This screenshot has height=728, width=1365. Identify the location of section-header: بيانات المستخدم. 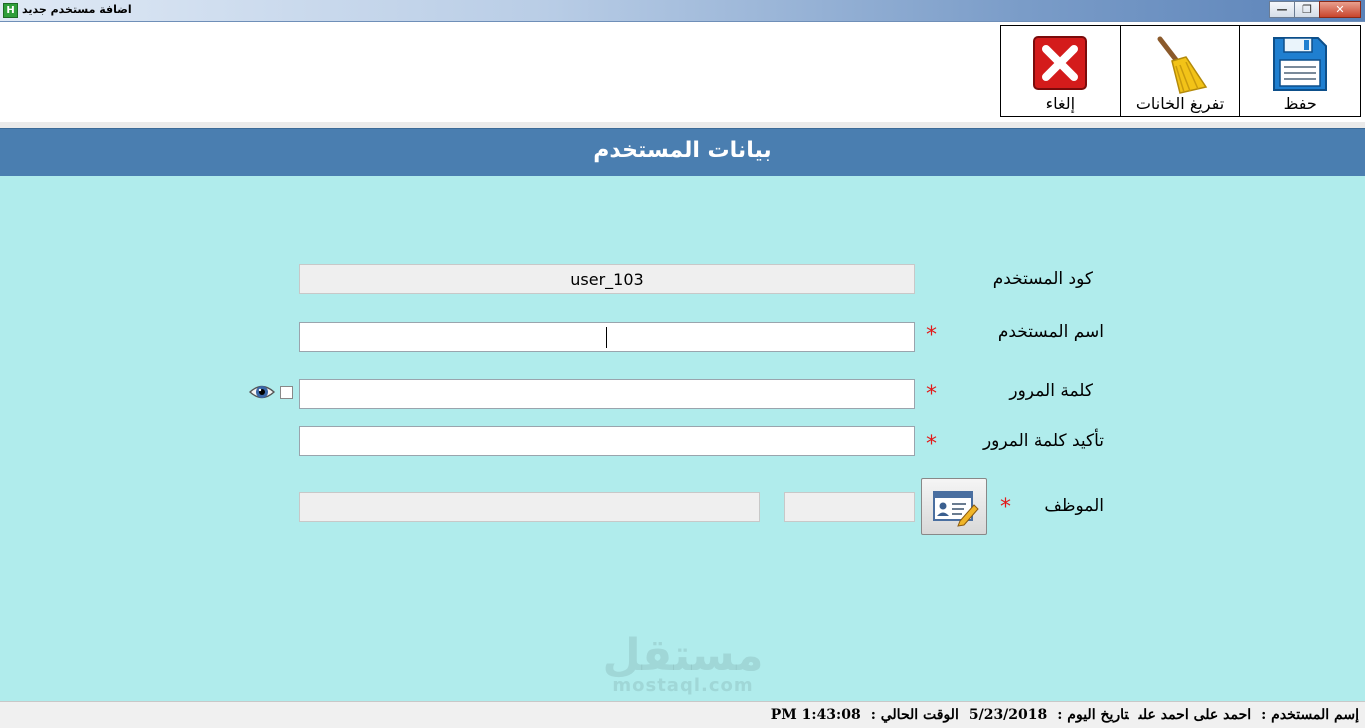
(682, 152).